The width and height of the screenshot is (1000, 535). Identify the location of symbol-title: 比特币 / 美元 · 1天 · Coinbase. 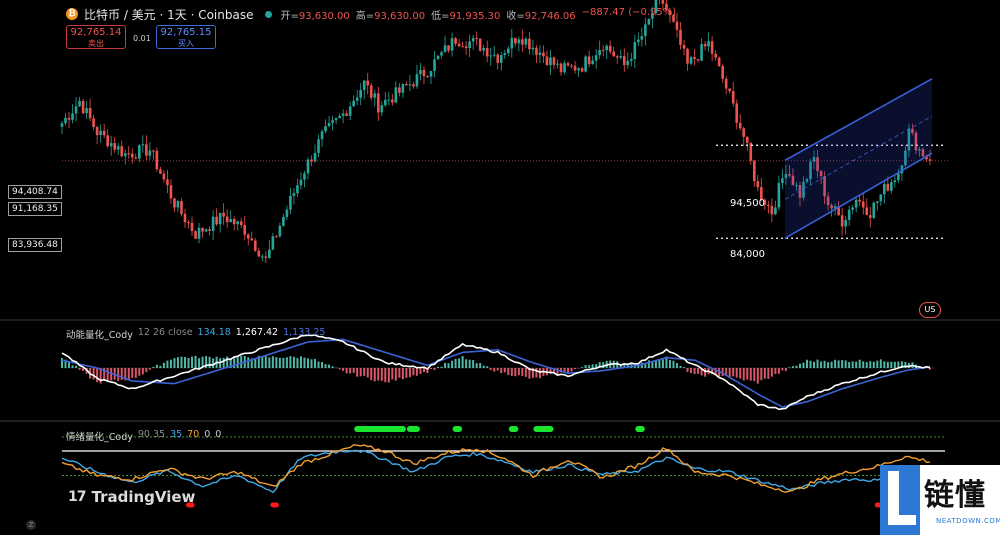
(168, 14).